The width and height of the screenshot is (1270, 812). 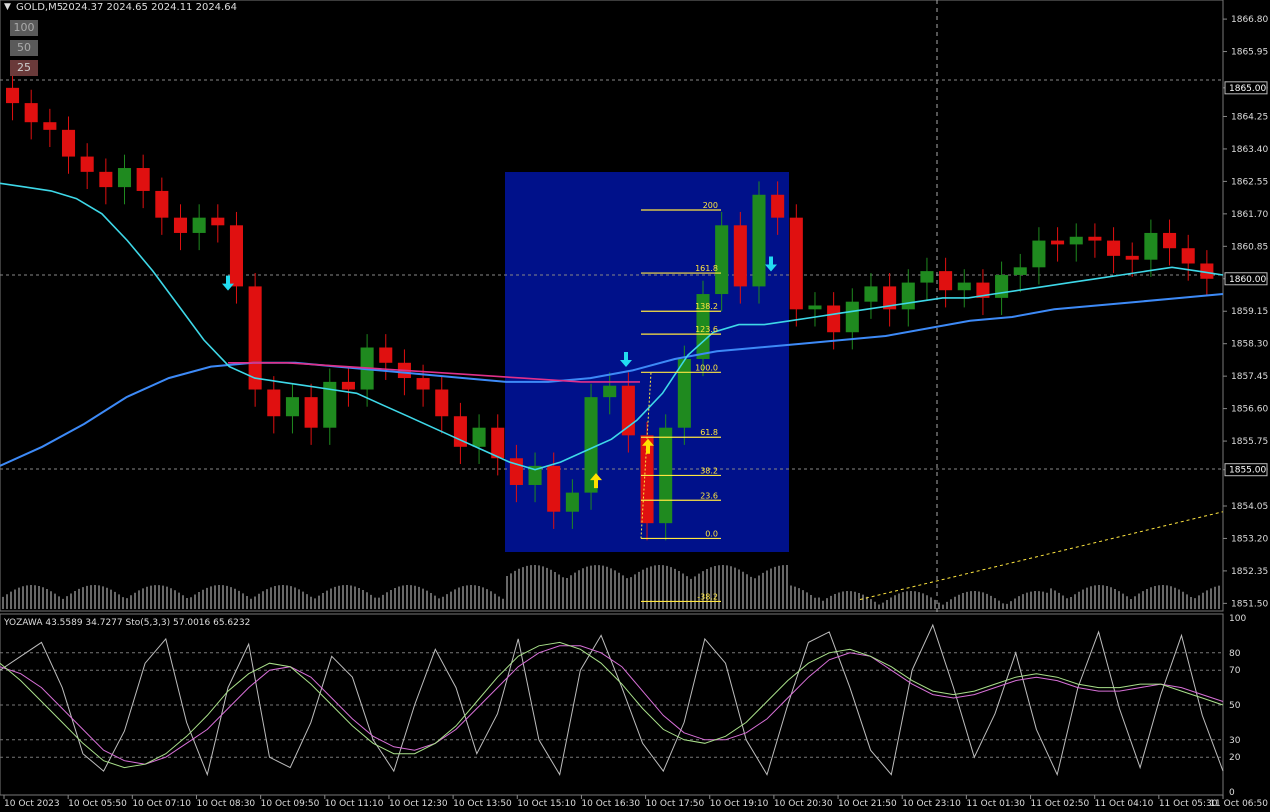 What do you see at coordinates (24, 48) in the screenshot?
I see `zoom-50-button: 50` at bounding box center [24, 48].